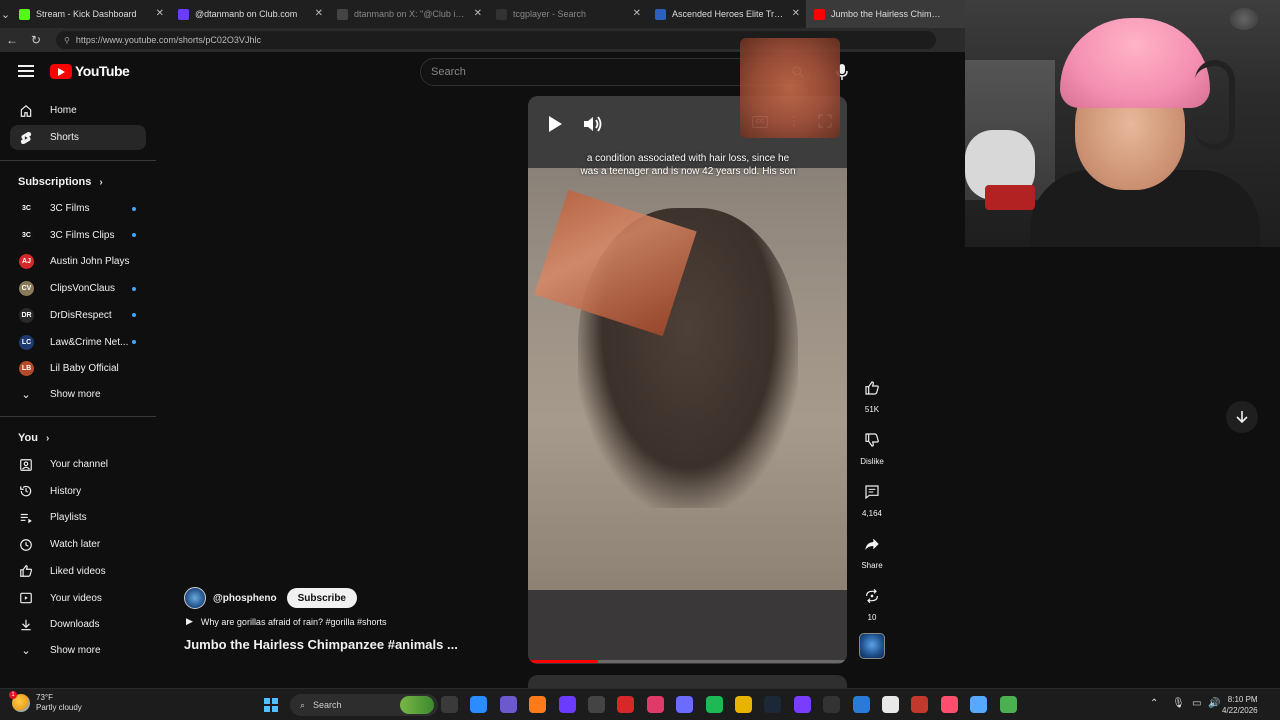 This screenshot has width=1280, height=720. What do you see at coordinates (408, 14) in the screenshot?
I see `browser-tab: dtanmanb on X: "@Club im curiou ✕` at bounding box center [408, 14].